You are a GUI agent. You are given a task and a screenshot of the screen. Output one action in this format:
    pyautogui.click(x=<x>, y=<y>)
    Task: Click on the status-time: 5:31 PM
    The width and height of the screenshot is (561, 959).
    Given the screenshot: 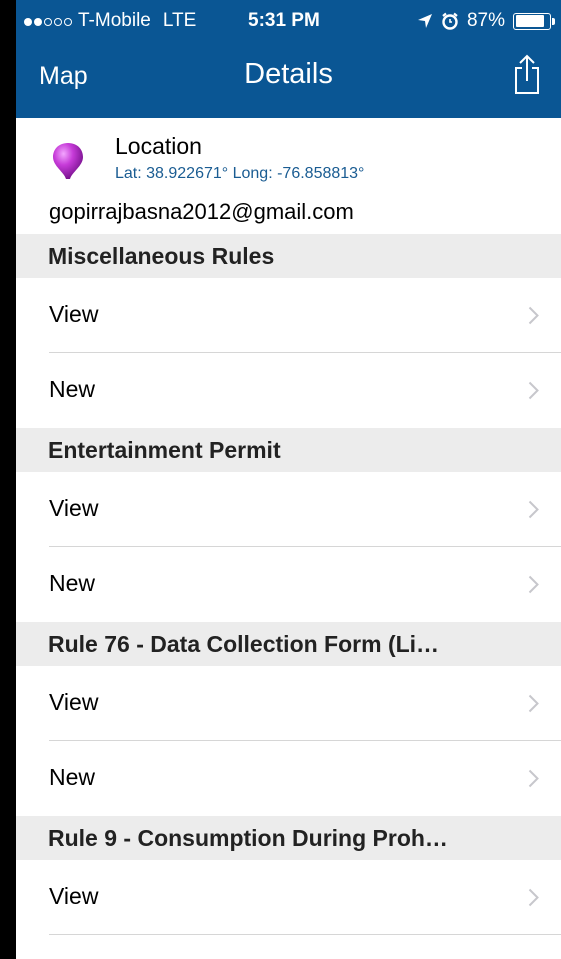 What is the action you would take?
    pyautogui.click(x=284, y=20)
    